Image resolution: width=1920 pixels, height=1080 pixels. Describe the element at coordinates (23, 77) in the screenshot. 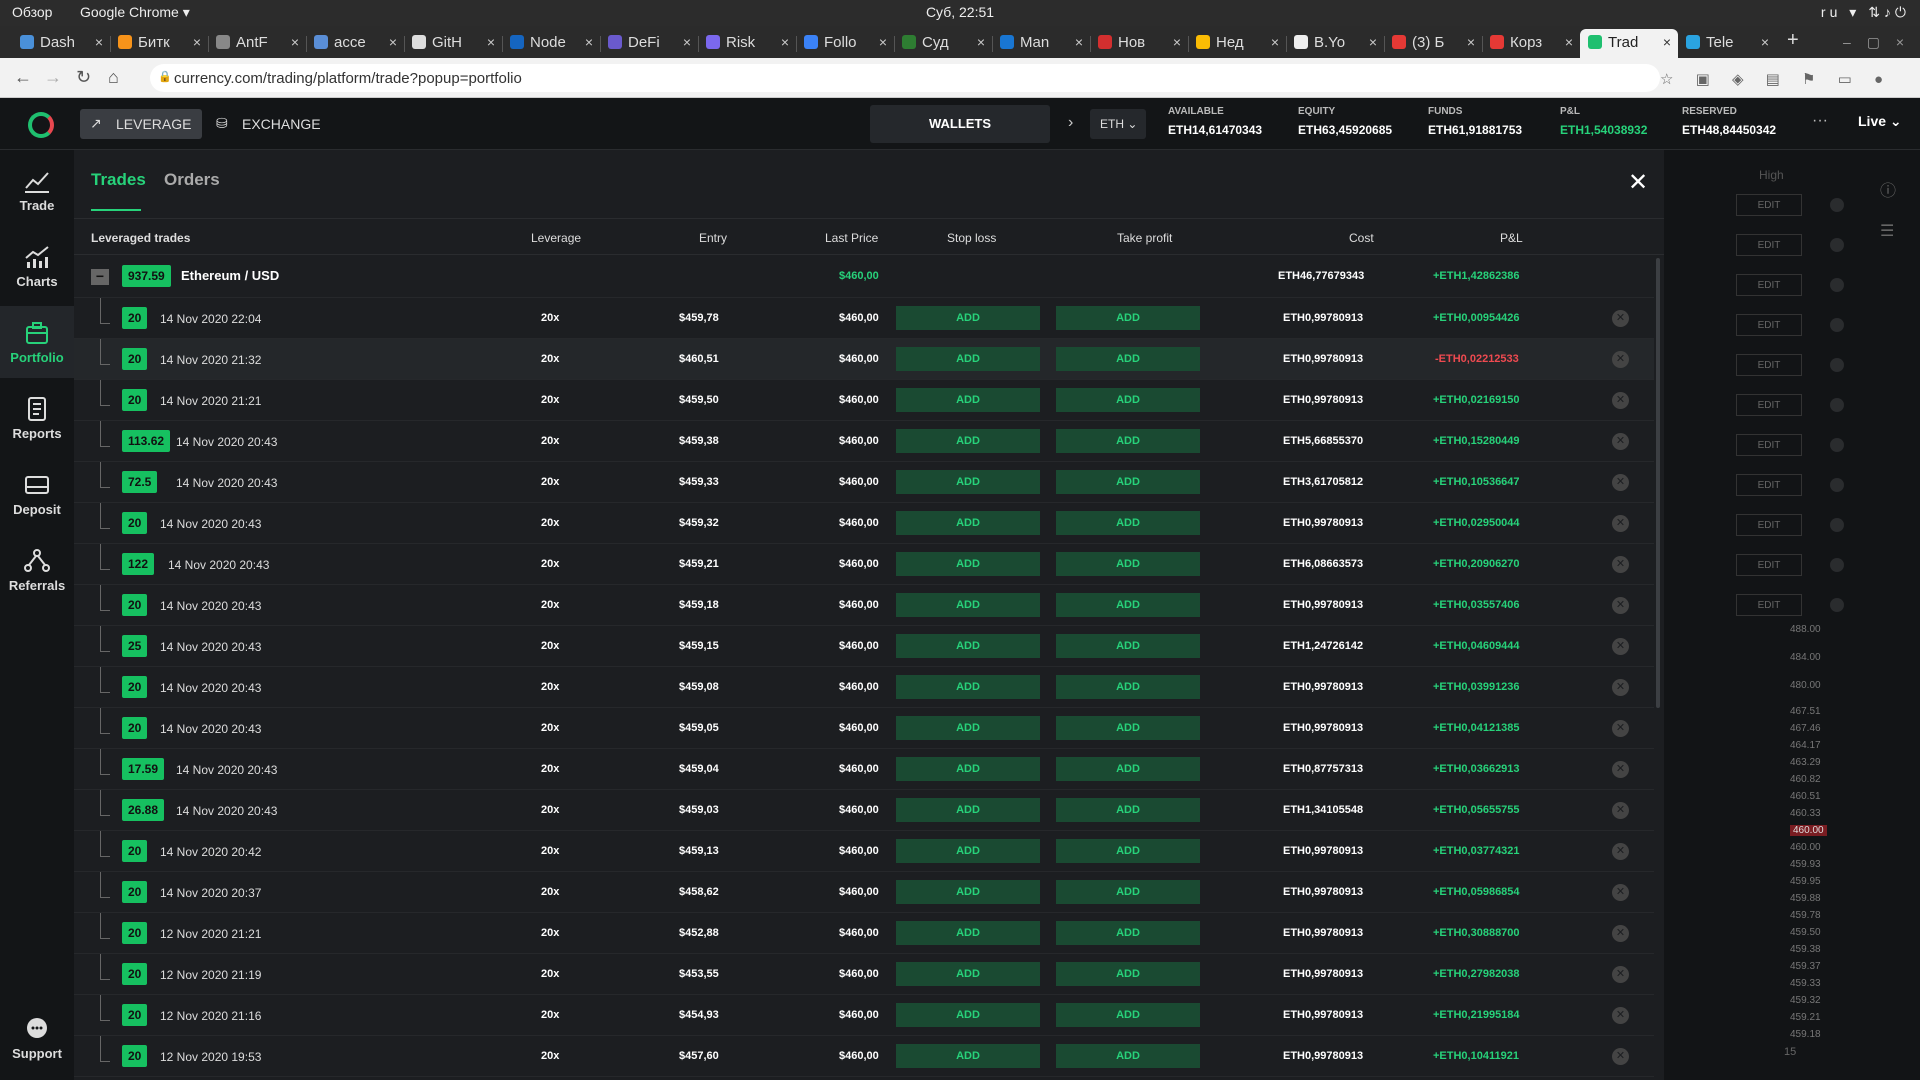

I see `back-icon: ←` at that location.